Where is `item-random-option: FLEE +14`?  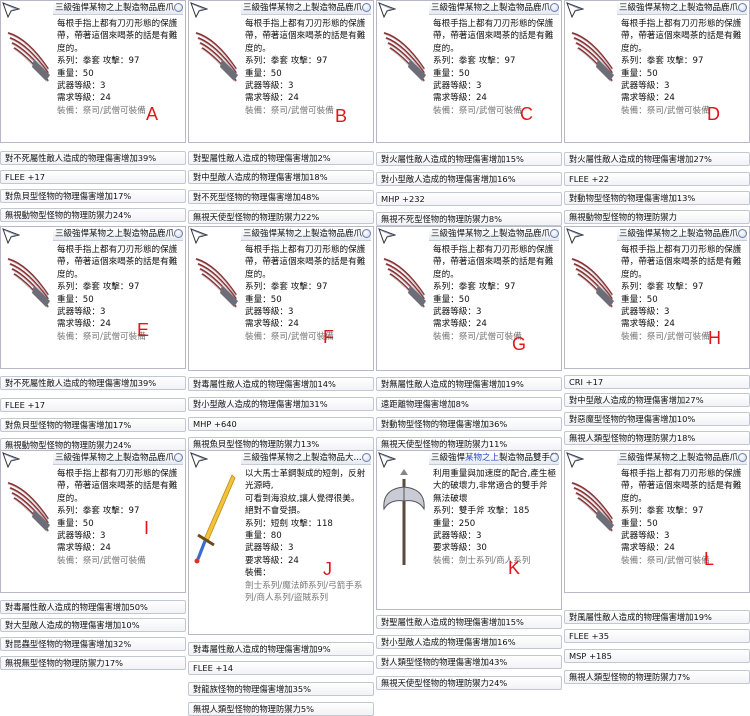
item-random-option: FLEE +14 is located at coordinates (281, 668).